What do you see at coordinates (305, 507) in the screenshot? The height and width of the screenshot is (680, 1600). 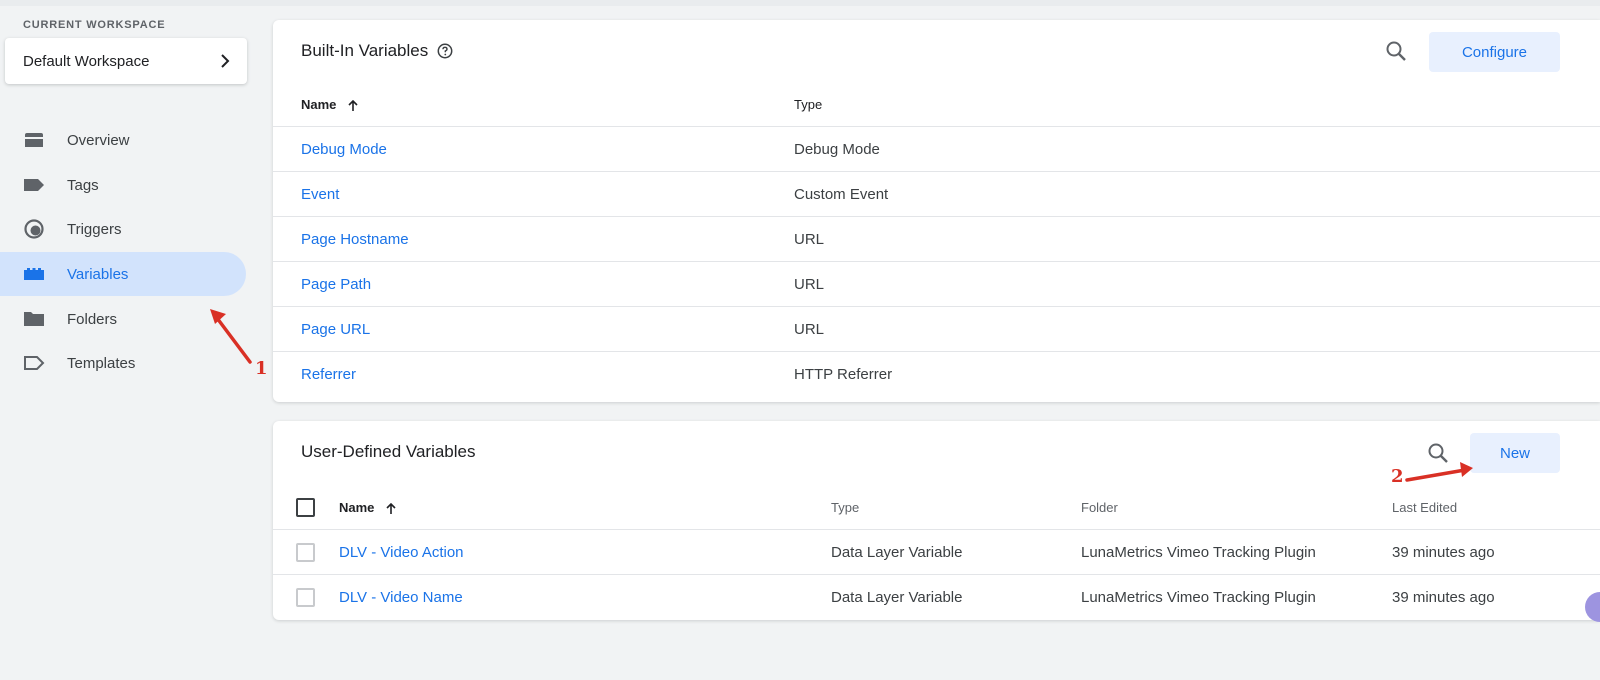 I see `select-all-checkbox` at bounding box center [305, 507].